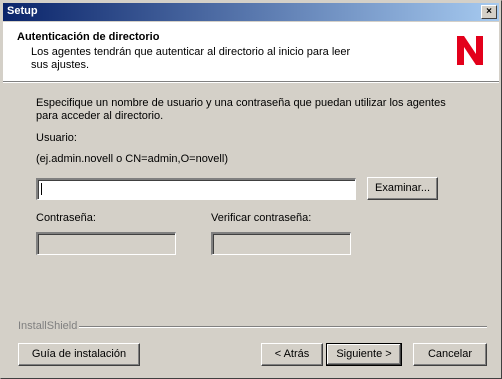  What do you see at coordinates (66, 218) in the screenshot?
I see `password-label: Contraseña:` at bounding box center [66, 218].